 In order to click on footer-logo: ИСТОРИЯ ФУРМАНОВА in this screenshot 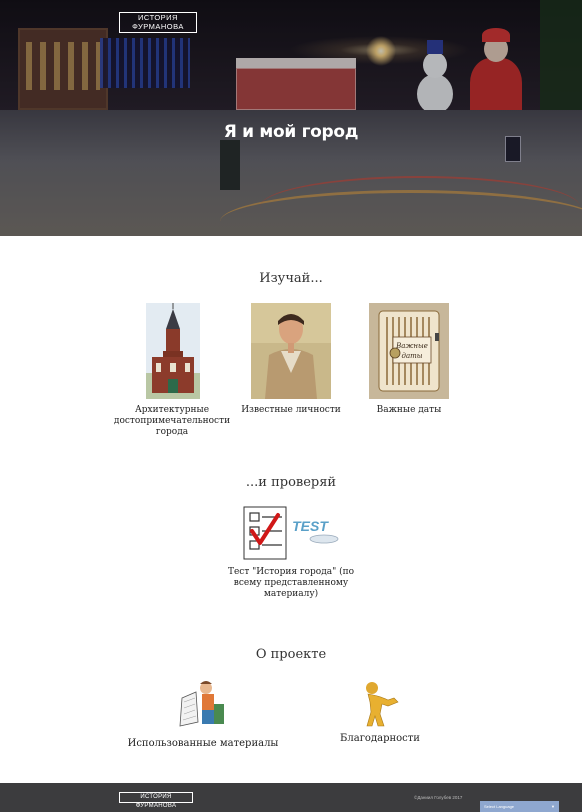, I will do `click(156, 800)`.